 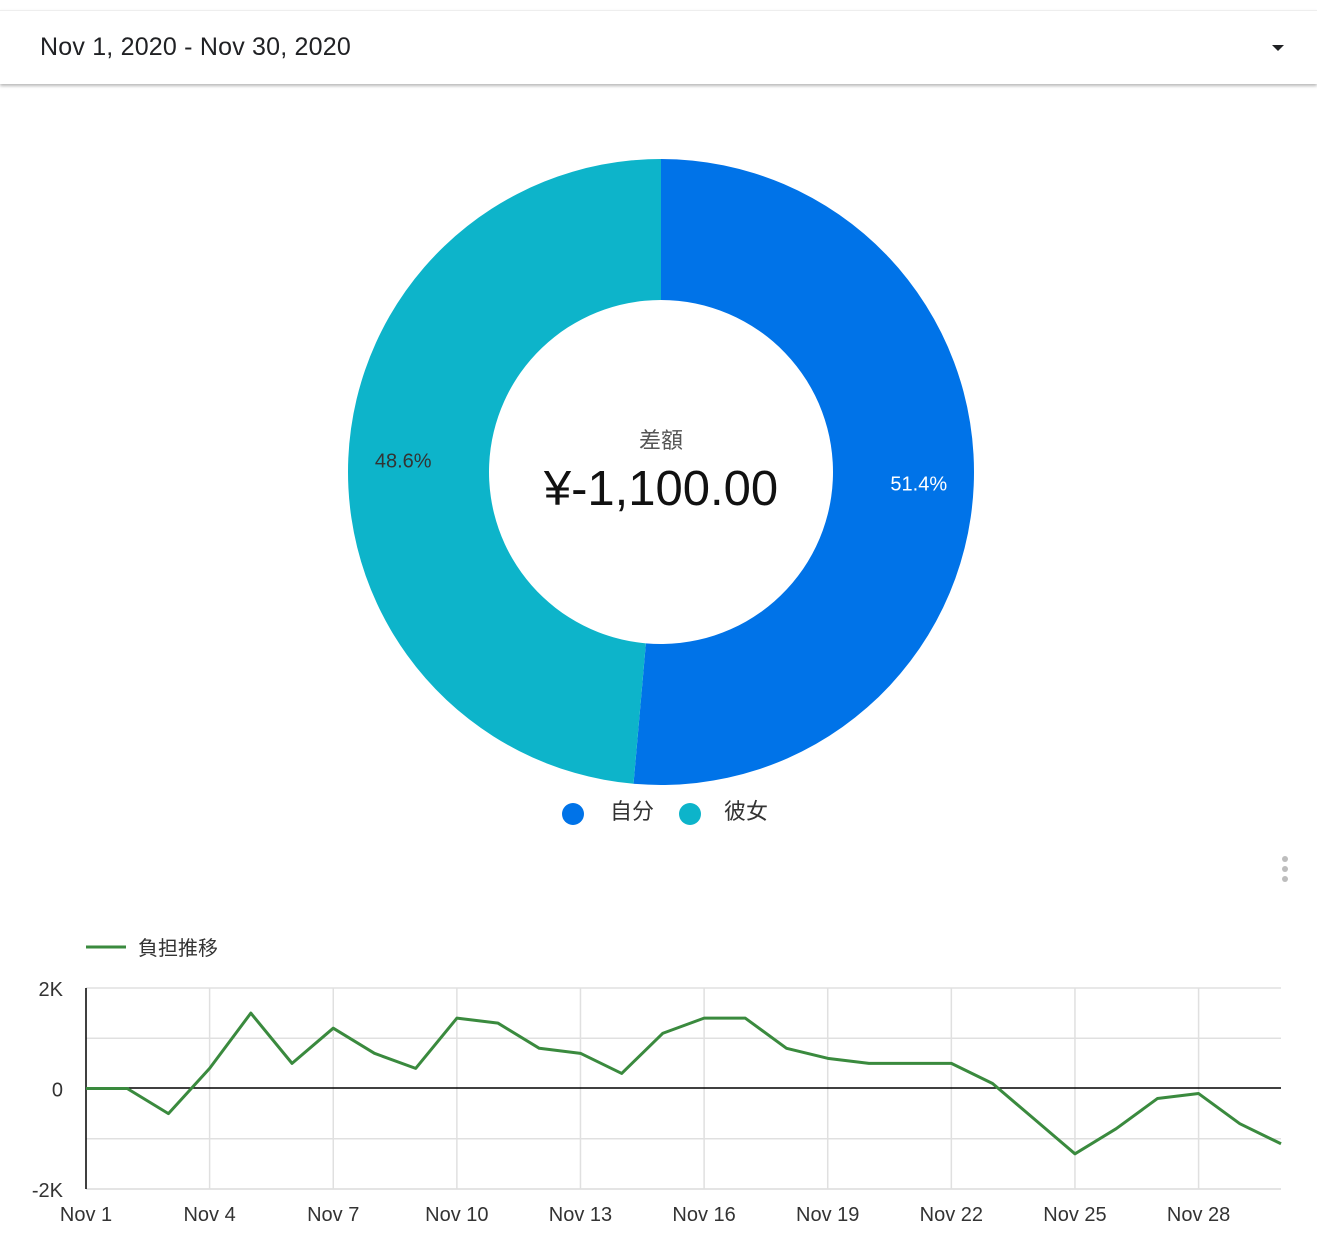 What do you see at coordinates (827, 1215) in the screenshot?
I see `x-tick-label: Nov 19` at bounding box center [827, 1215].